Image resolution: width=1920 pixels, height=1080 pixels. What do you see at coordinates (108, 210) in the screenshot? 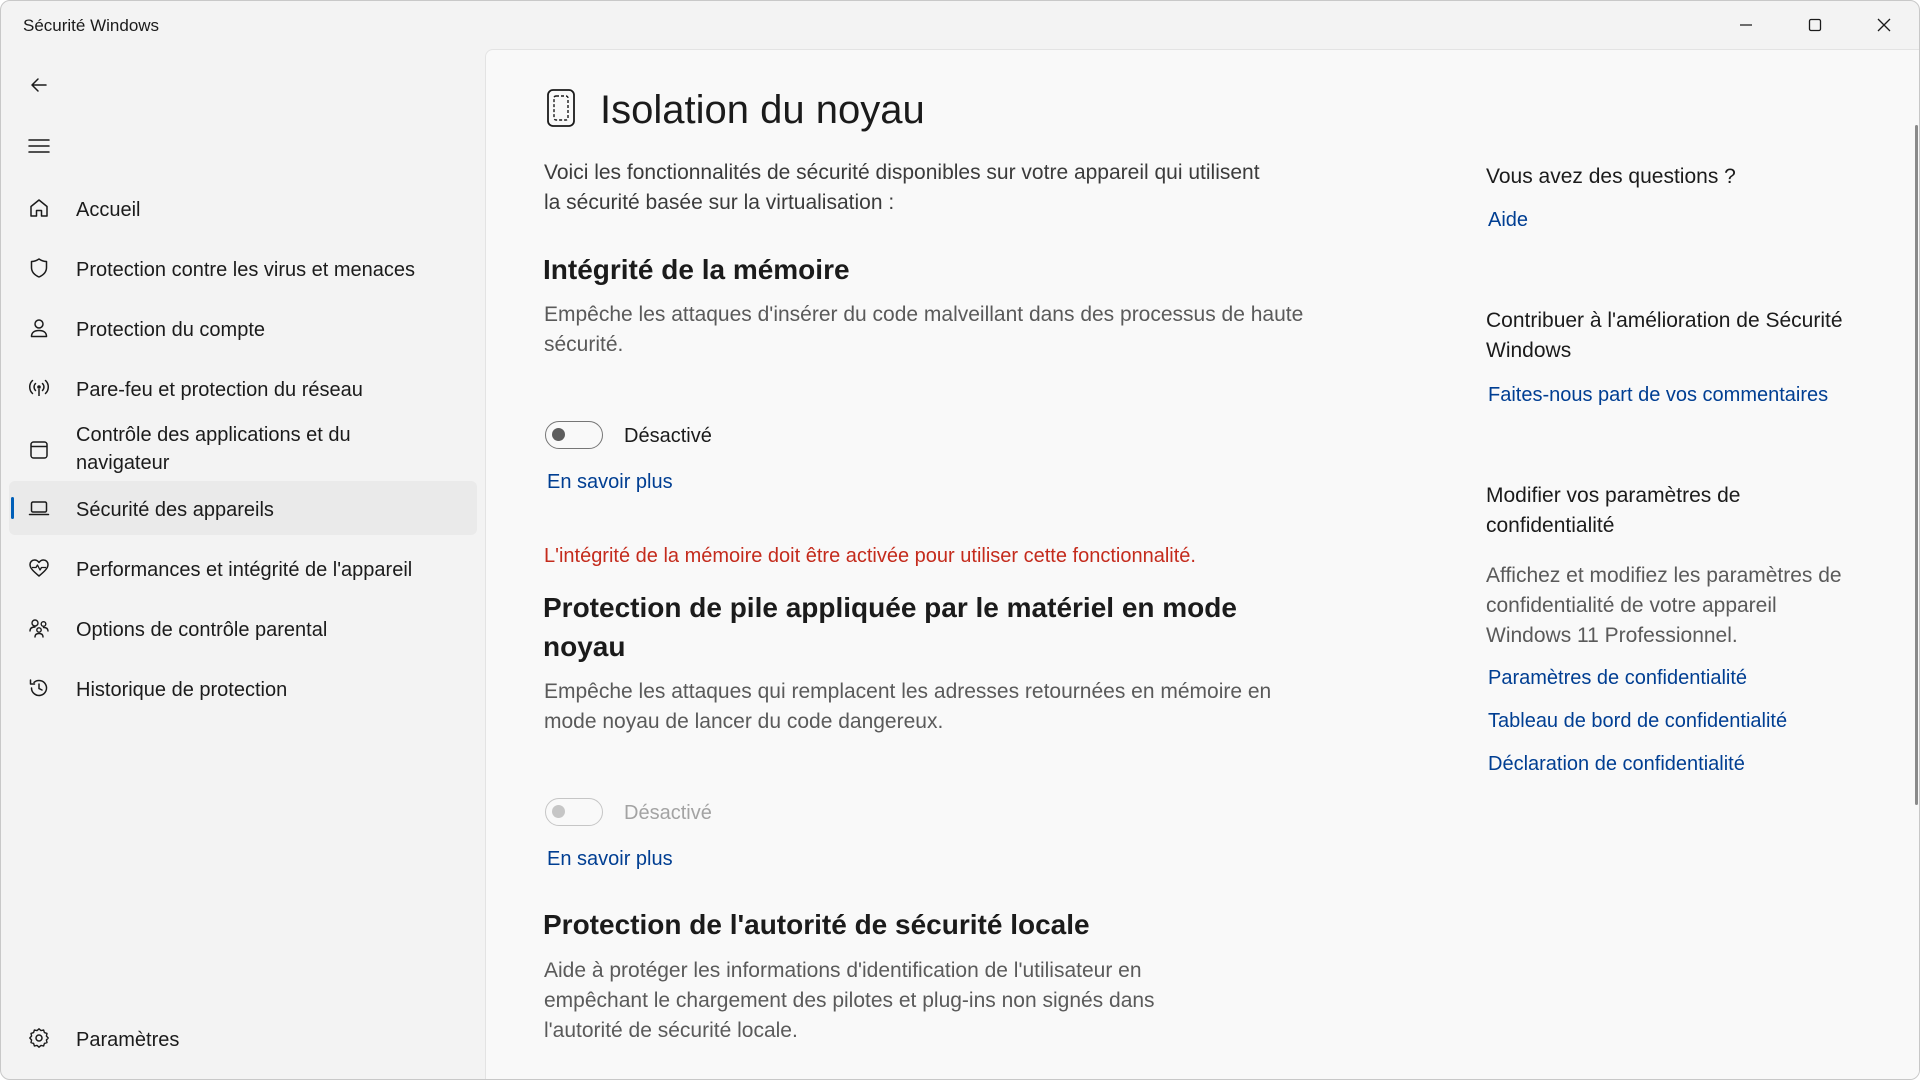
I see `sidebar-item-label: Accueil` at bounding box center [108, 210].